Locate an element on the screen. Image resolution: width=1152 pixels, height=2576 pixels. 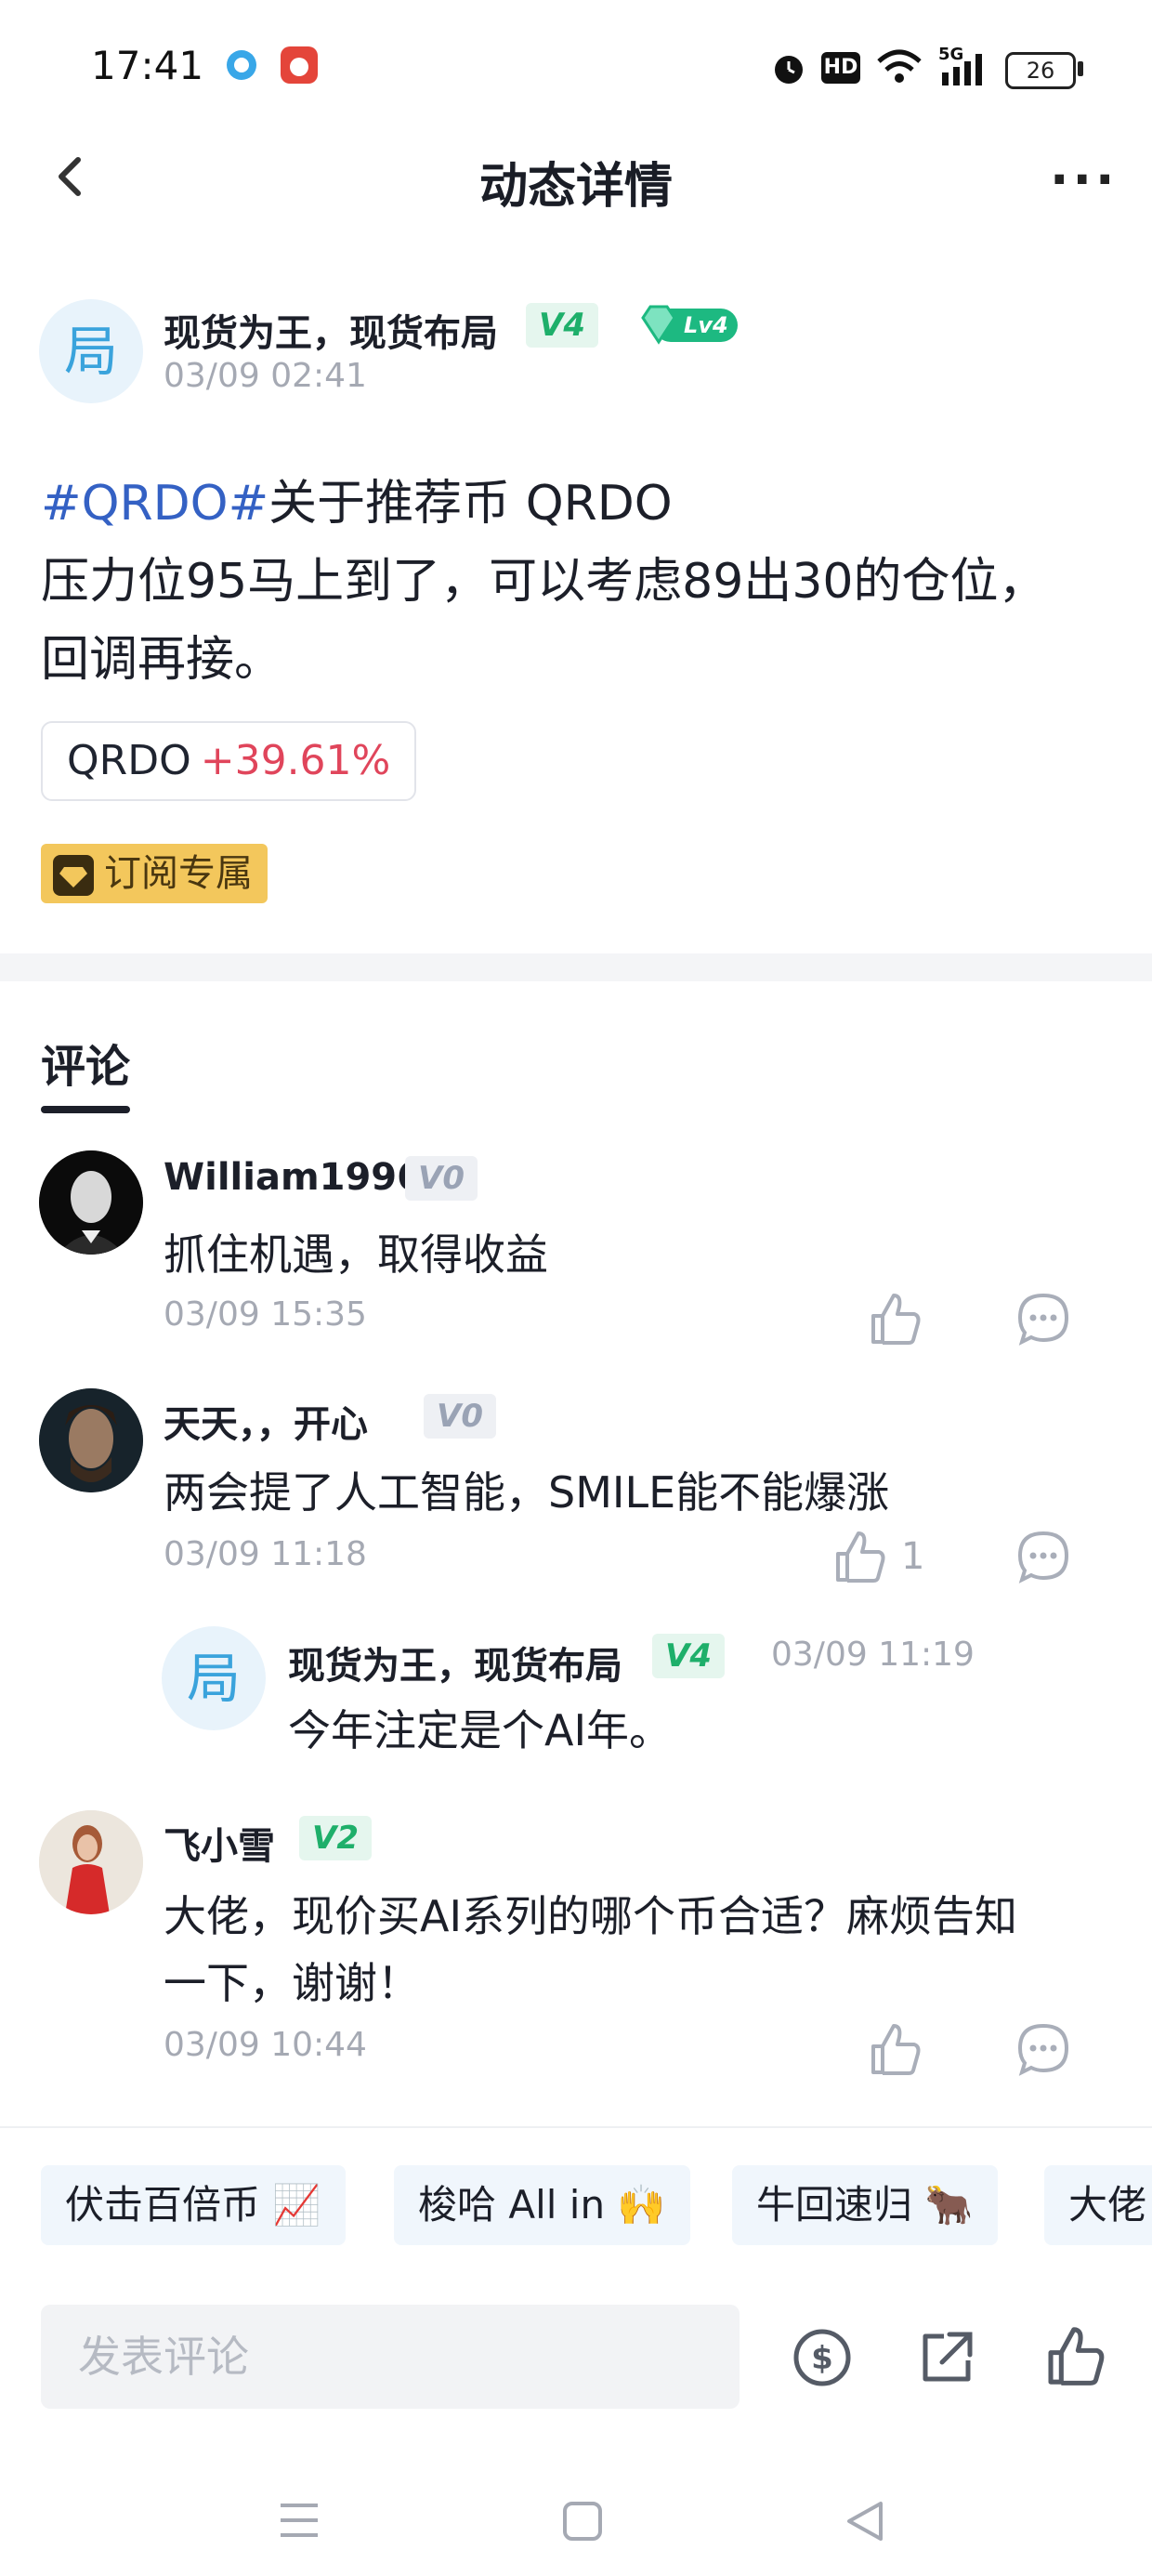
comment-text-line-1: 大佬，现价买AI系列的哪个币合适？麻烦告知 is located at coordinates (591, 1916).